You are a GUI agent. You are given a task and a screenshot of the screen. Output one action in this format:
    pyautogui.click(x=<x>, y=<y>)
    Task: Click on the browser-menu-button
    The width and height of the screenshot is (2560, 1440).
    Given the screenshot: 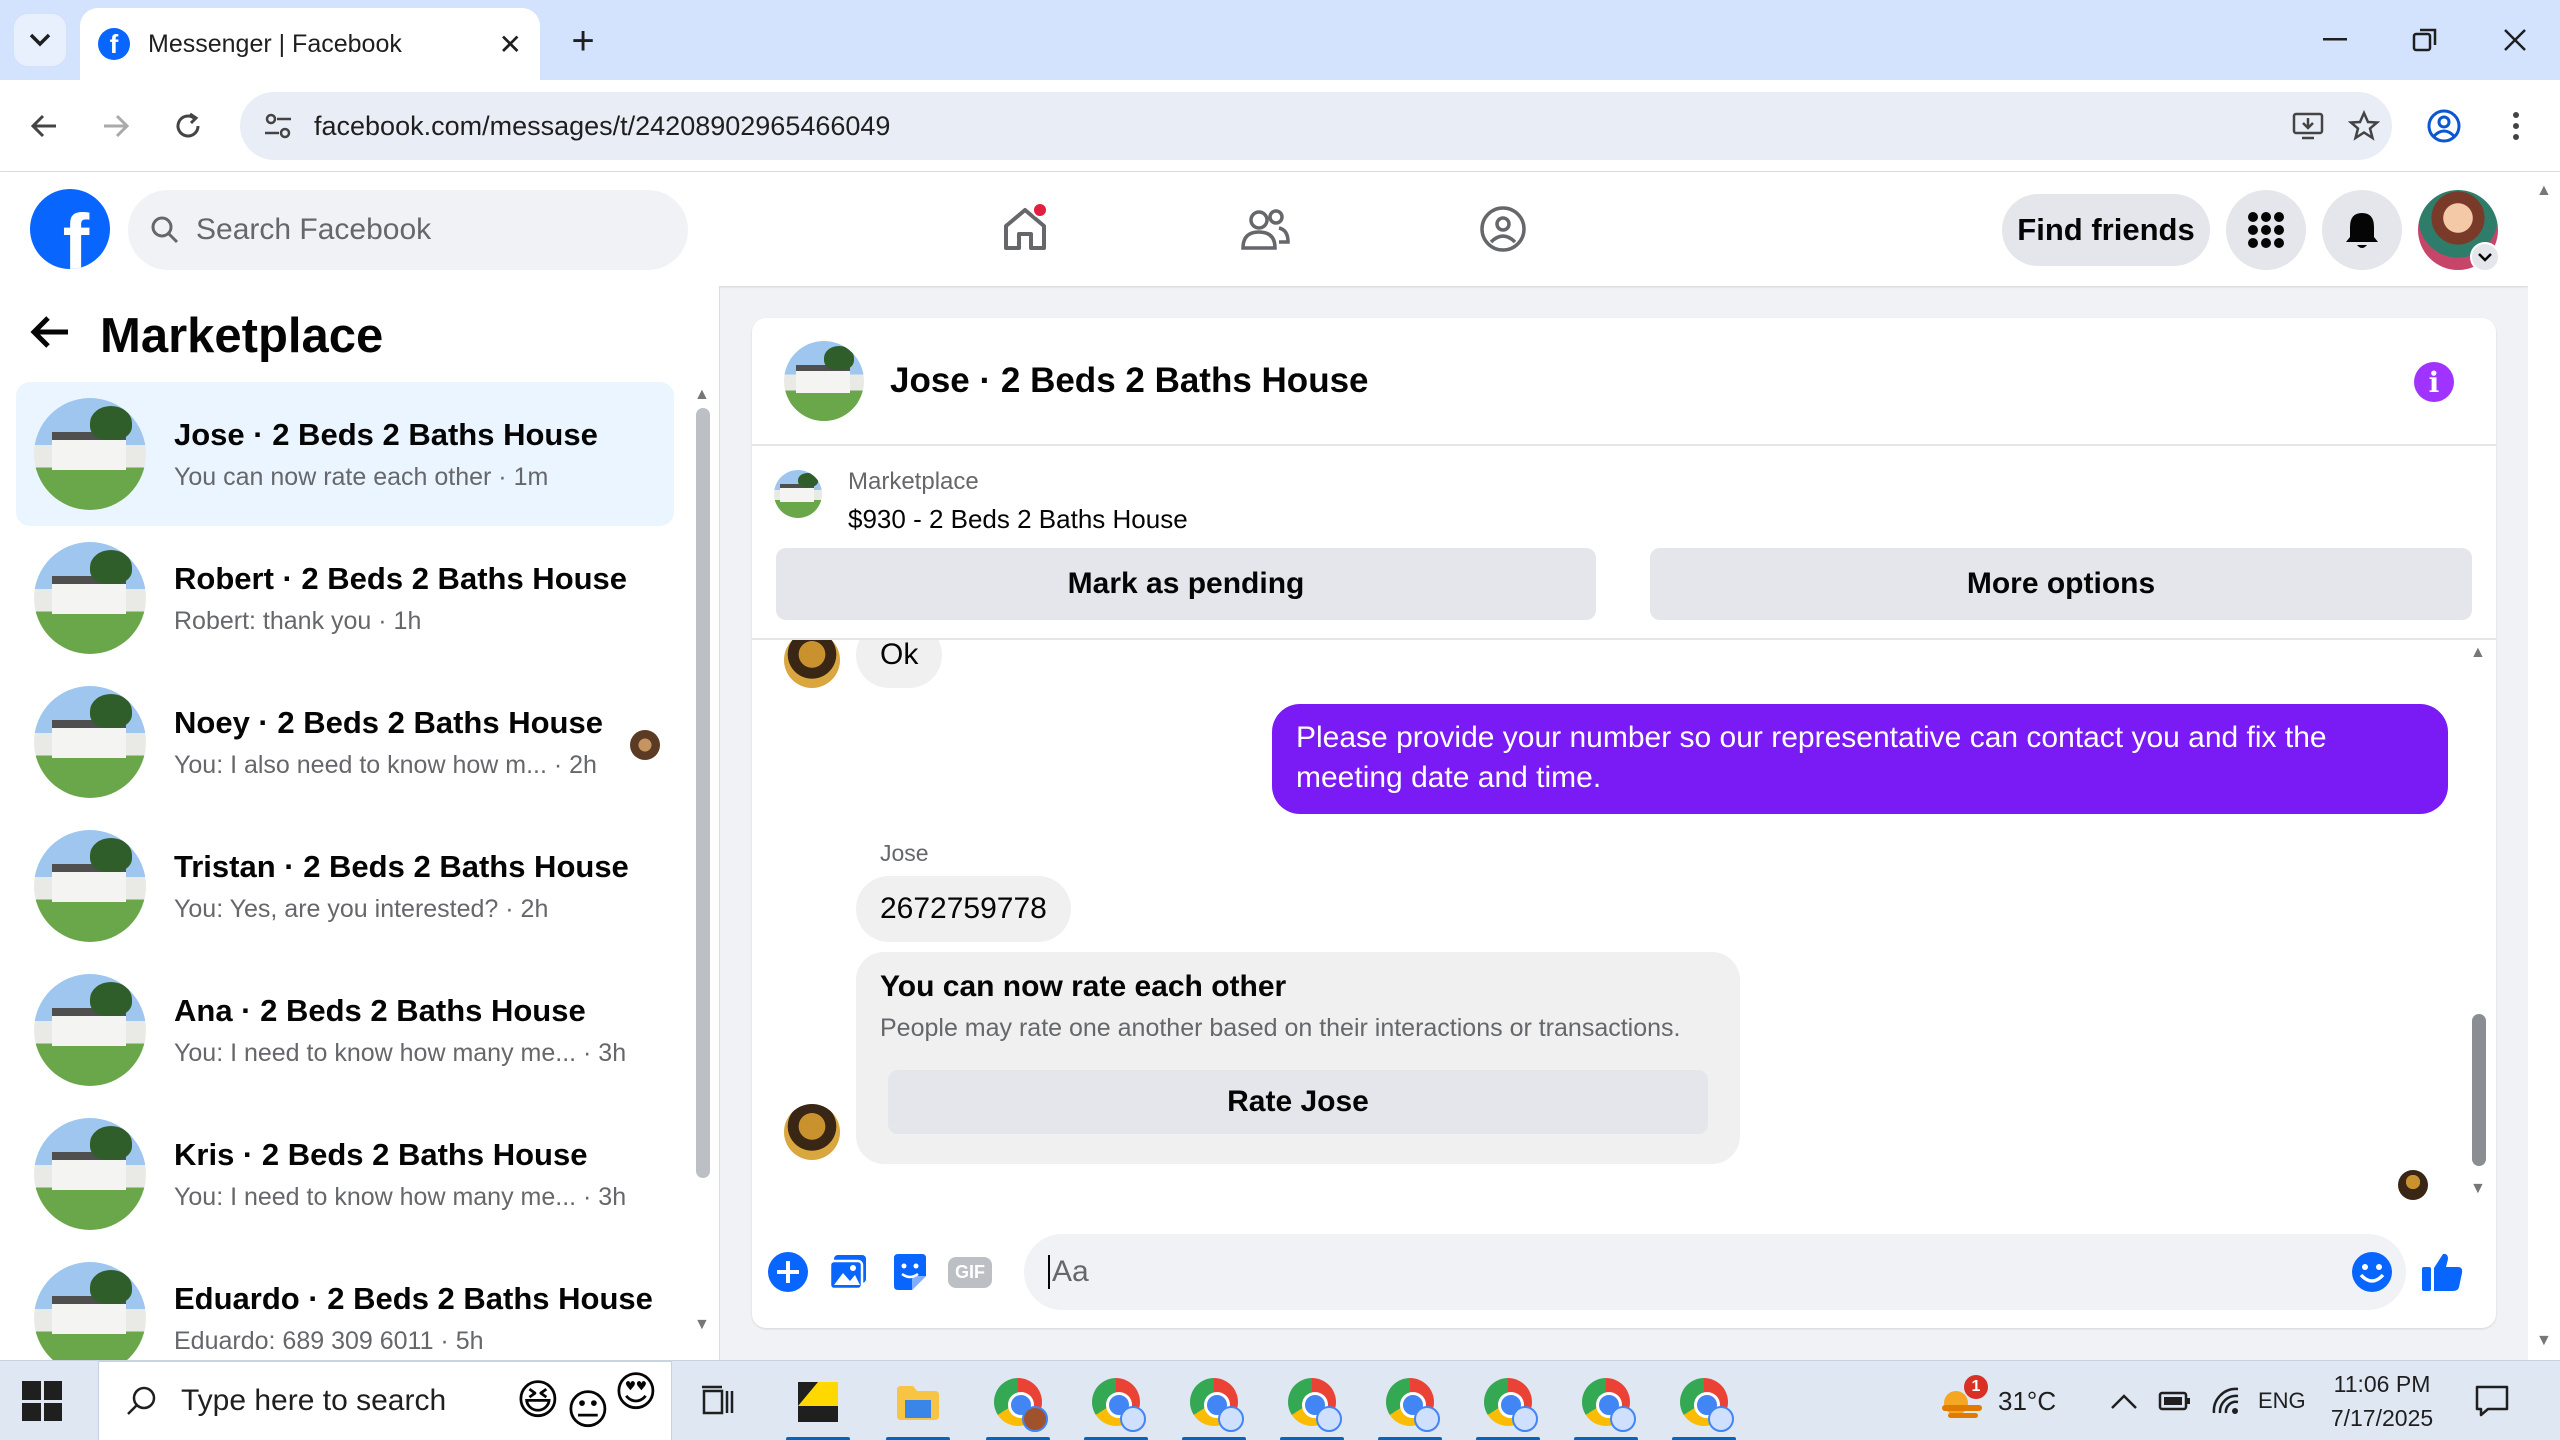 What is the action you would take?
    pyautogui.click(x=2516, y=126)
    